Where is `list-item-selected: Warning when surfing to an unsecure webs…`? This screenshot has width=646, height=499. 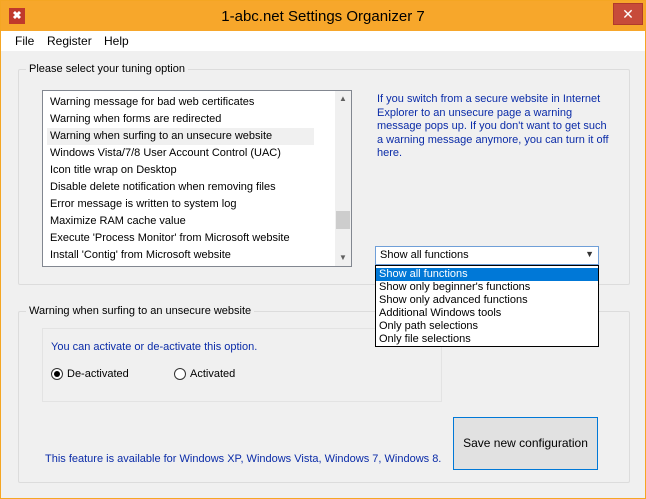 list-item-selected: Warning when surfing to an unsecure webs… is located at coordinates (180, 136).